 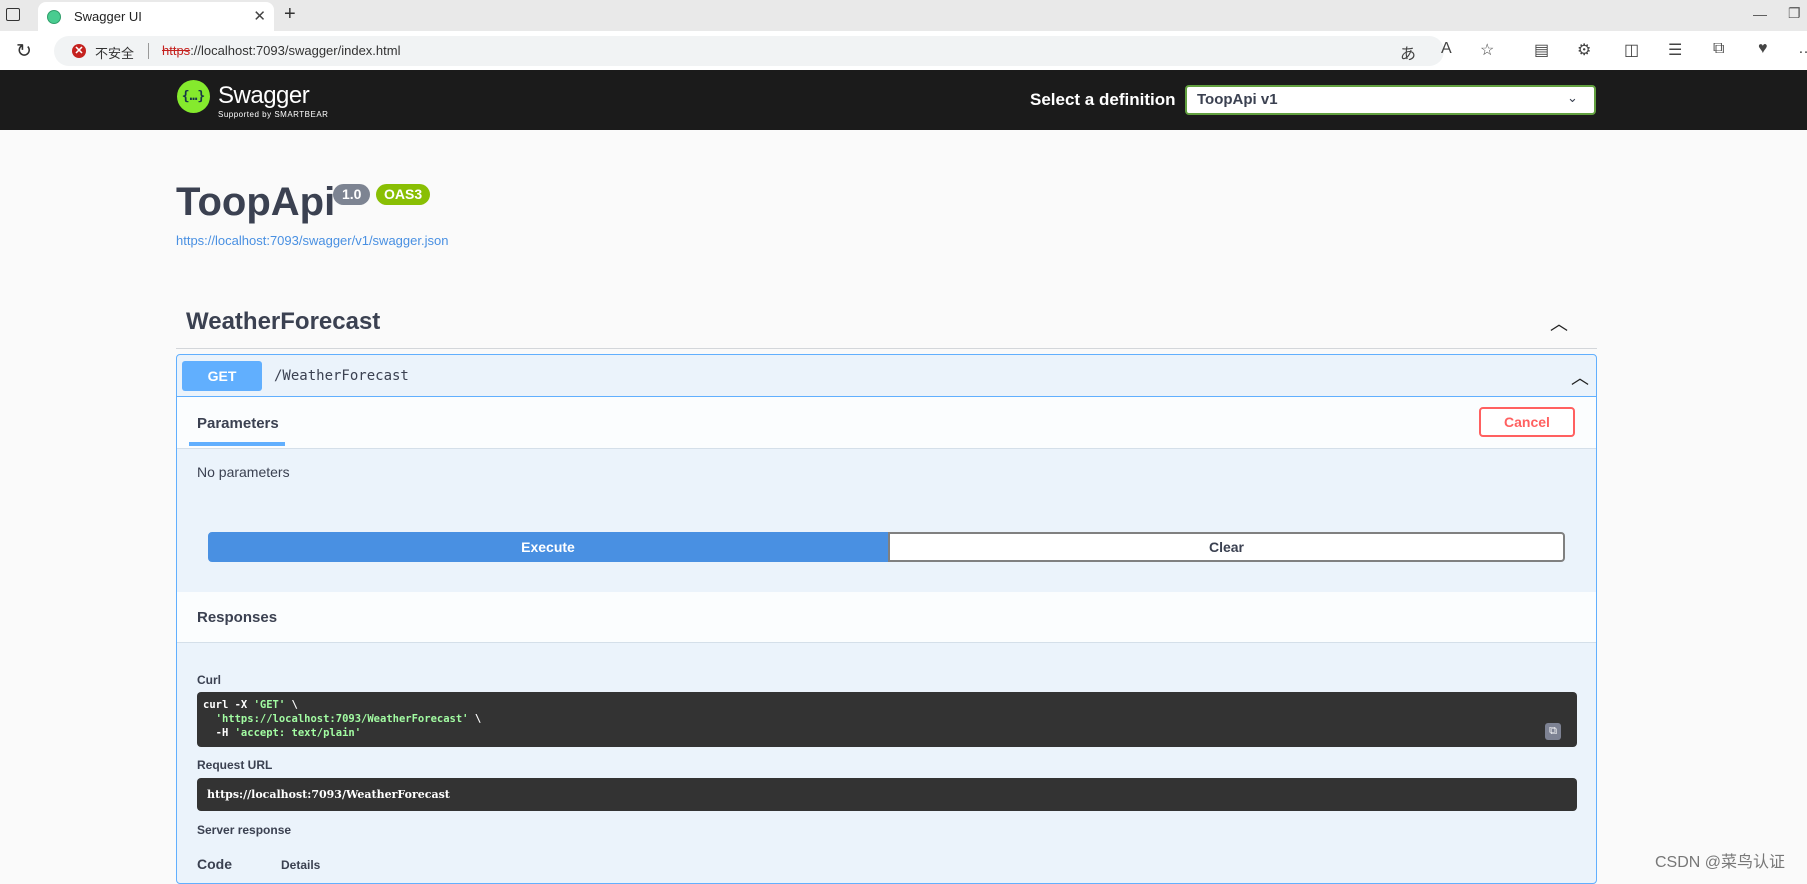 I want to click on definition-label: Select a definition, so click(x=1103, y=99).